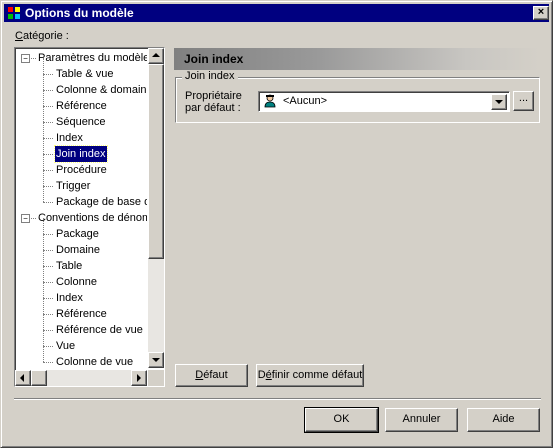  I want to click on tree-item-label: Référence de vue, so click(99, 330).